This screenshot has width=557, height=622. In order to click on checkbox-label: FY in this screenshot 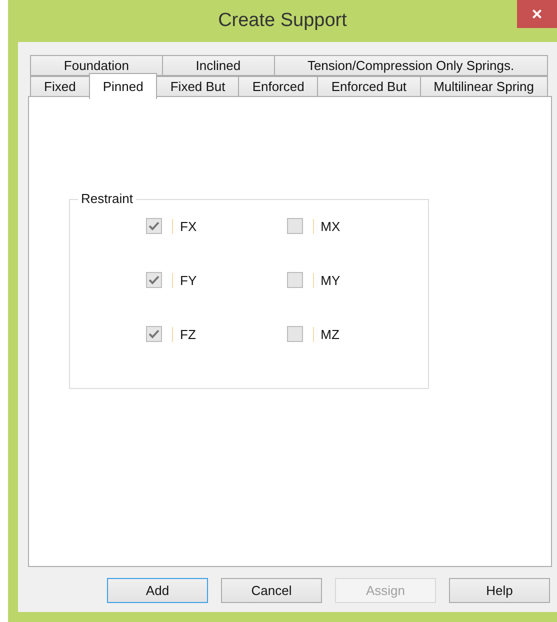, I will do `click(184, 280)`.